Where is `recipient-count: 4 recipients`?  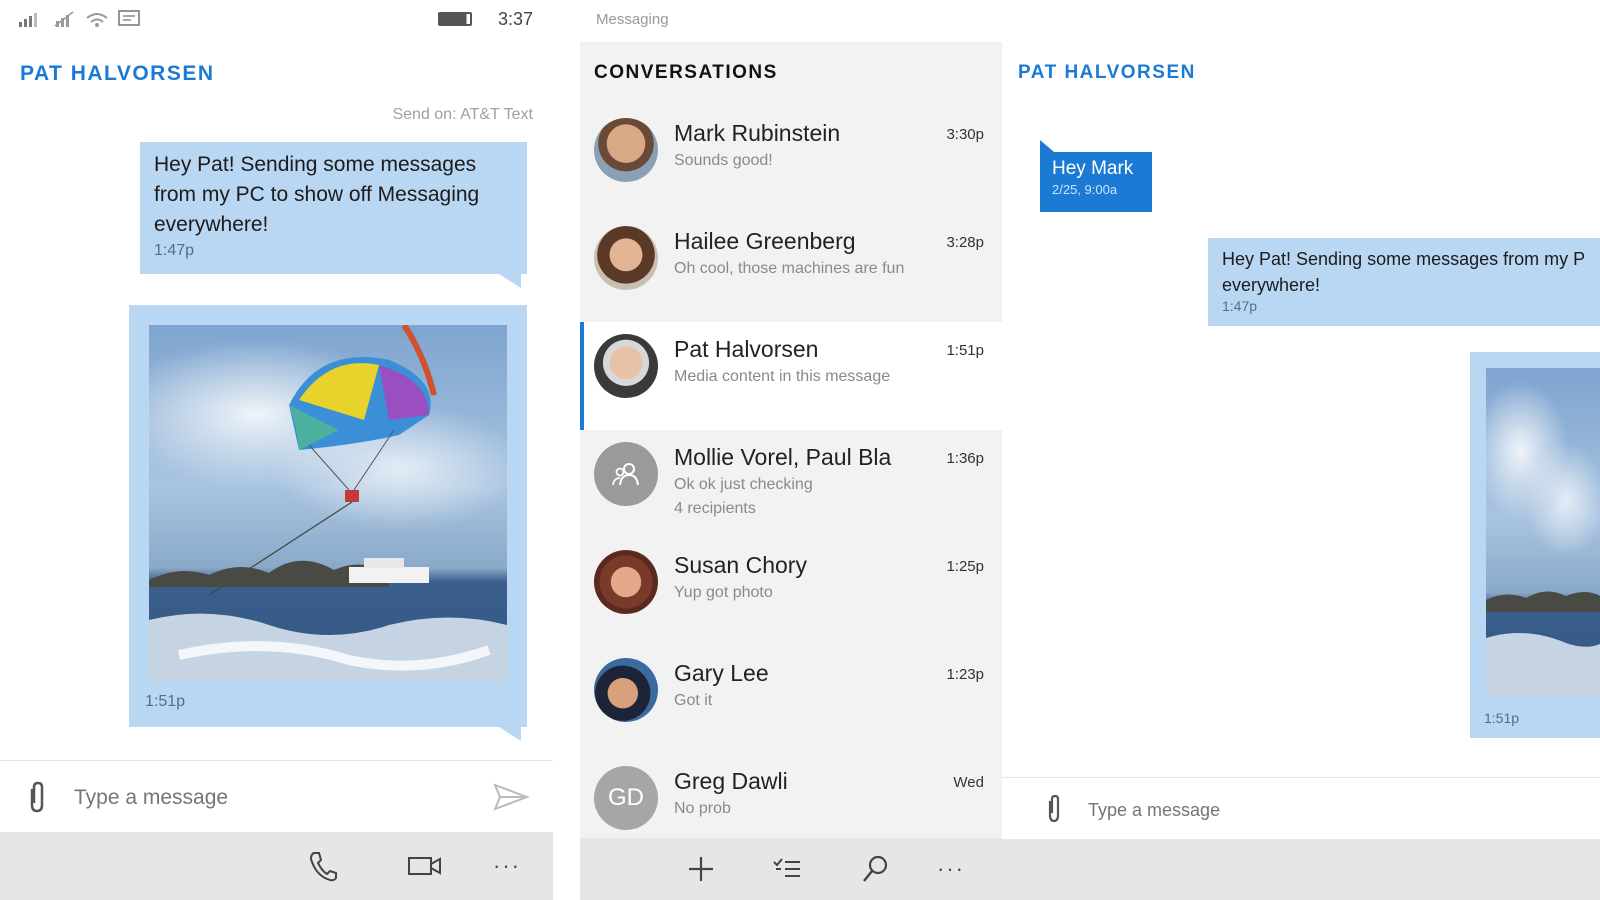 recipient-count: 4 recipients is located at coordinates (715, 508).